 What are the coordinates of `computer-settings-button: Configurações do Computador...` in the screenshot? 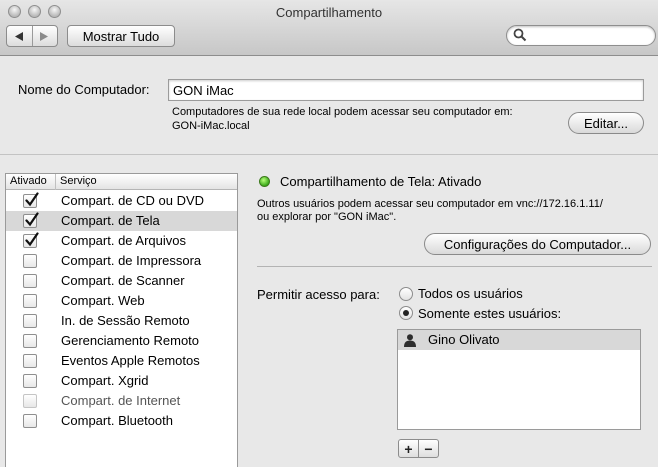 It's located at (537, 244).